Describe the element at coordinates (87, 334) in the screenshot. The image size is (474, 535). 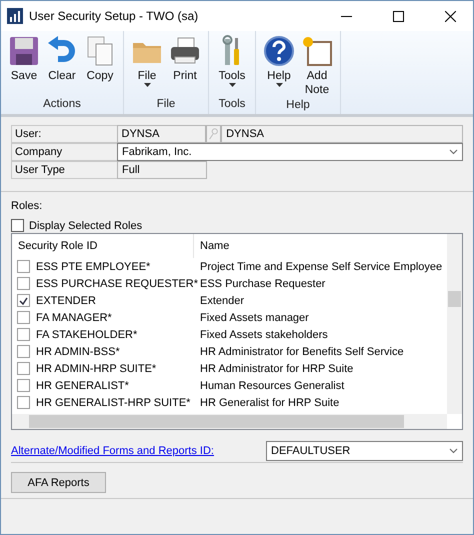
I see `role-id-cell: FA STAKEHOLDER*` at that location.